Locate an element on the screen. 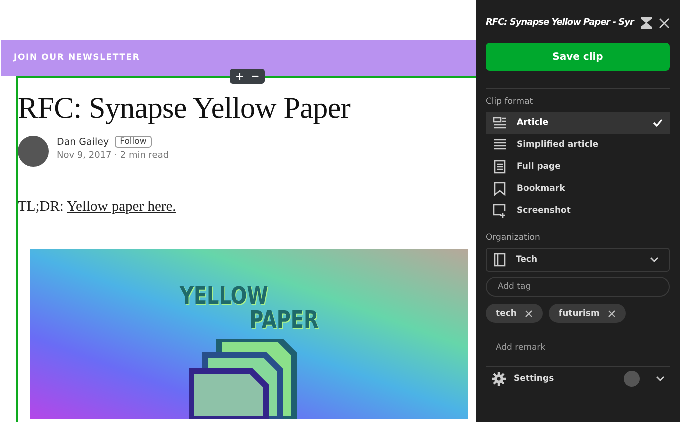 This screenshot has width=680, height=422. author-name: Dan Gailey is located at coordinates (83, 142).